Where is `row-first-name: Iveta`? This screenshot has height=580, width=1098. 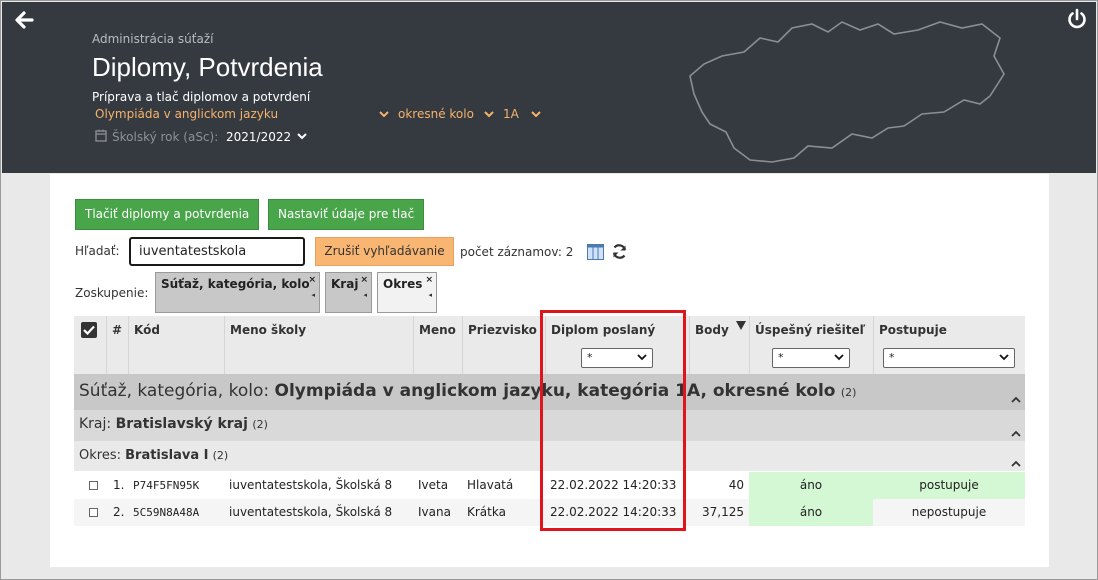 row-first-name: Iveta is located at coordinates (433, 485).